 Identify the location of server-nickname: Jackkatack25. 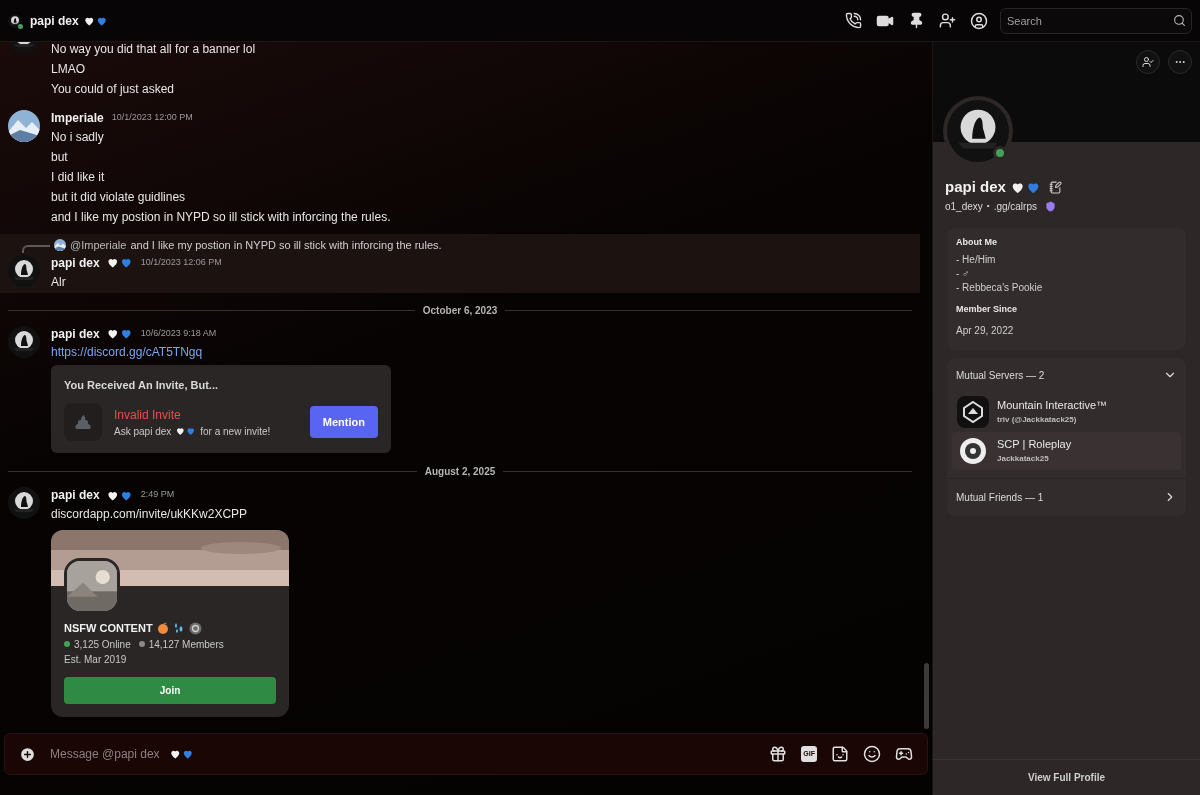
(1023, 458).